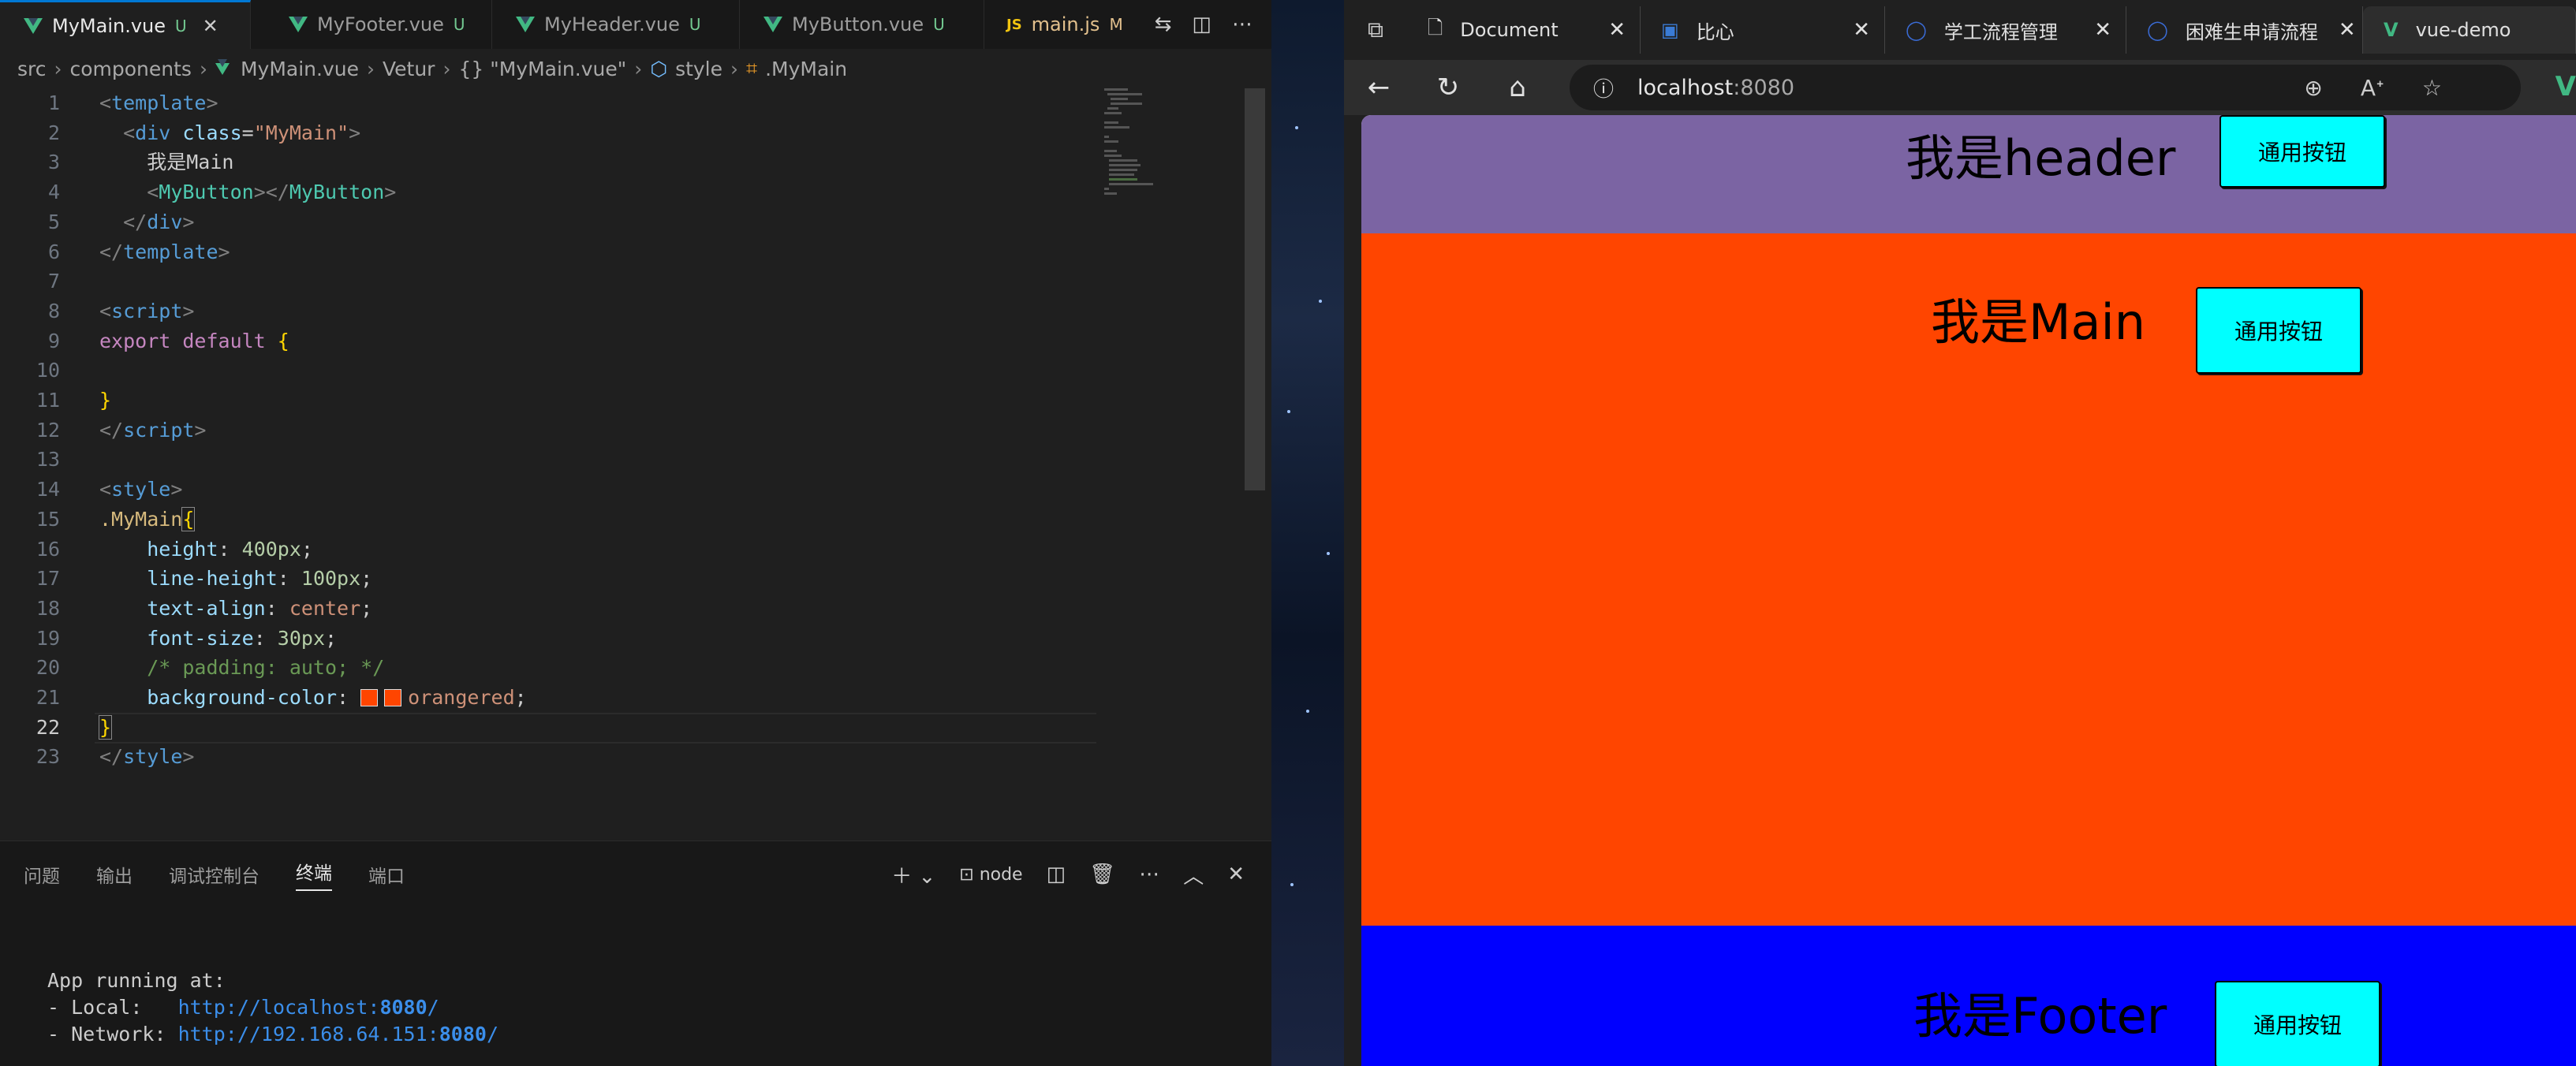  What do you see at coordinates (214, 875) in the screenshot?
I see `tab-debug-console: 调试控制台` at bounding box center [214, 875].